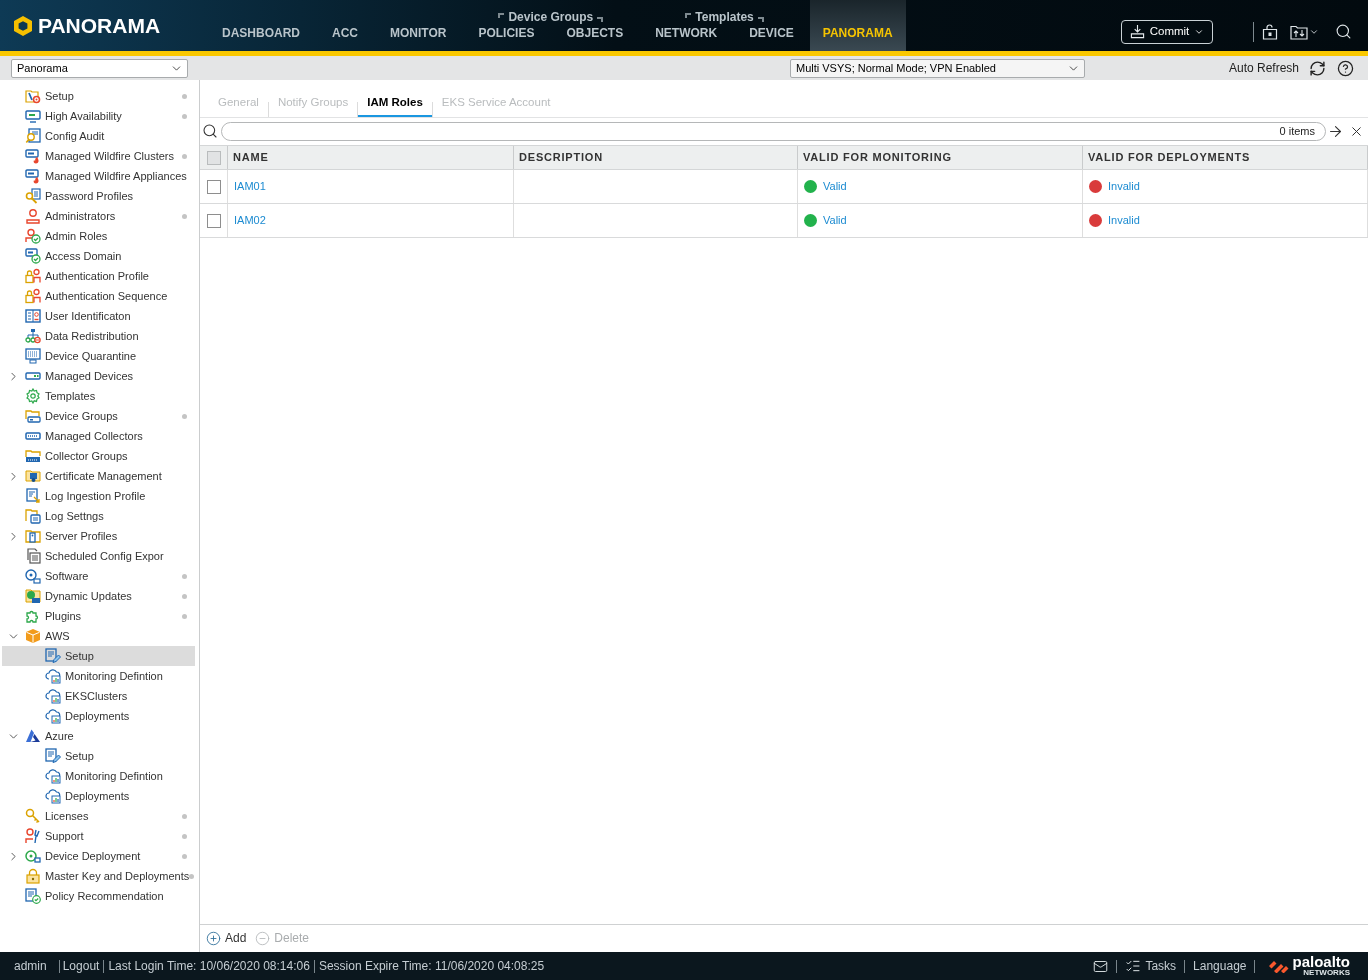  What do you see at coordinates (33, 196) in the screenshot?
I see `key-document-icon` at bounding box center [33, 196].